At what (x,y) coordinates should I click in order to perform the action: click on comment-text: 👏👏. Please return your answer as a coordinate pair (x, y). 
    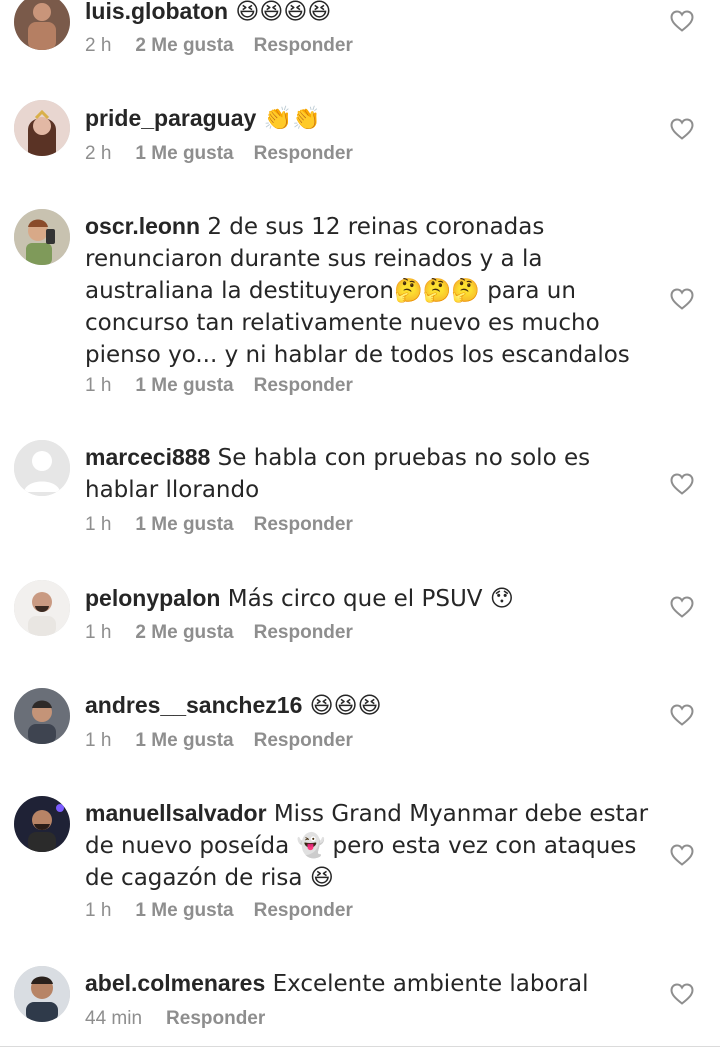
    Looking at the image, I should click on (288, 119).